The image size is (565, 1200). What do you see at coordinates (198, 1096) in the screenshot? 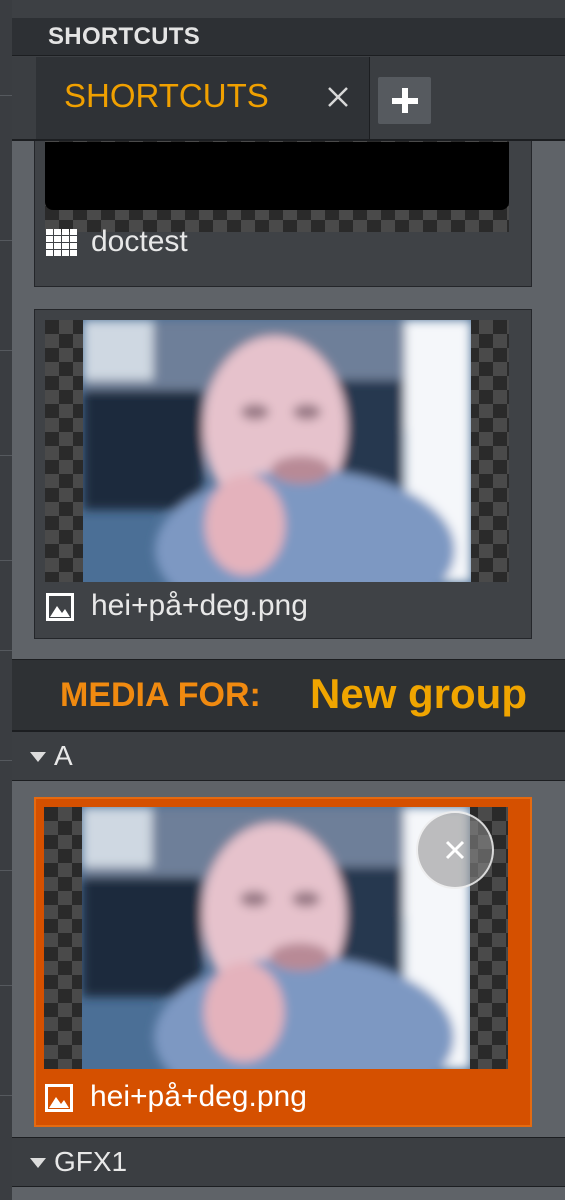
I see `media-label: hei+på+deg.png` at bounding box center [198, 1096].